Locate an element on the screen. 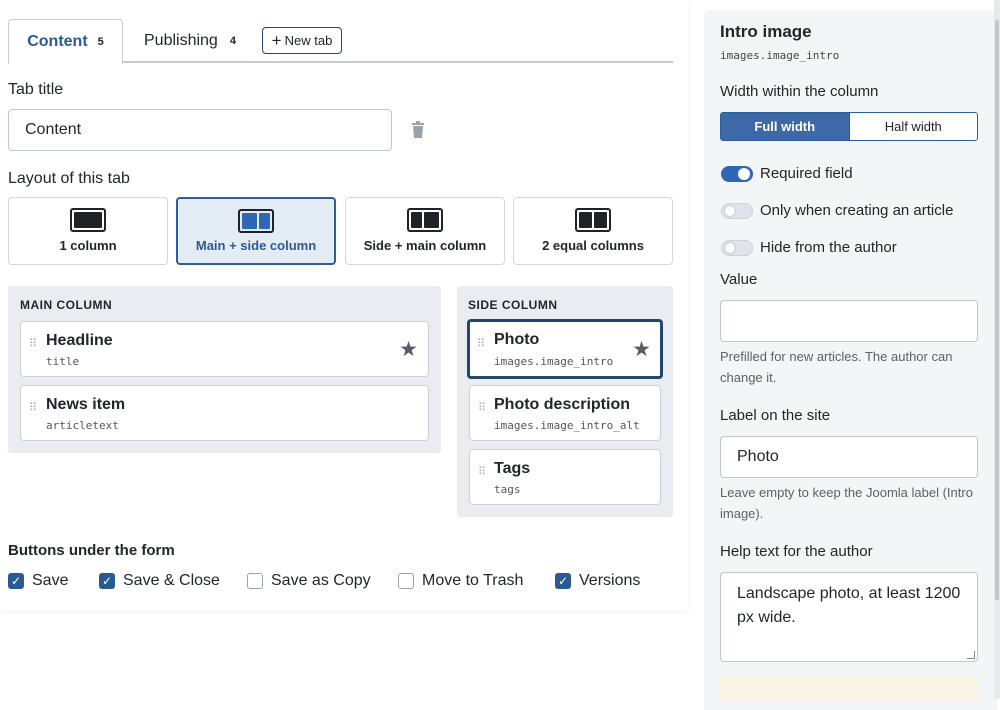 This screenshot has width=1000, height=710. site-label-input: Photo is located at coordinates (849, 457).